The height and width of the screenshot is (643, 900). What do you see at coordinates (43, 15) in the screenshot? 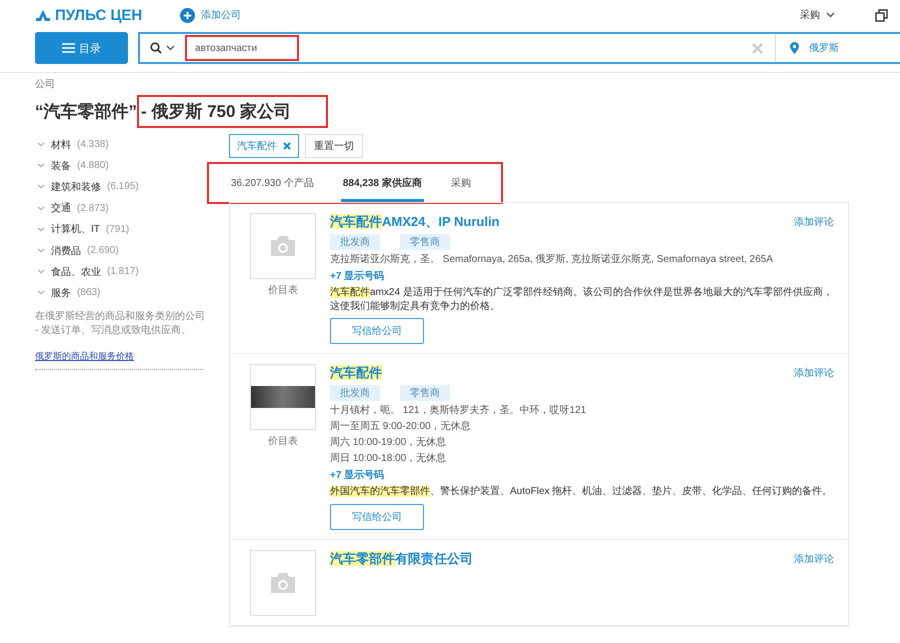
I see `logo-icon` at bounding box center [43, 15].